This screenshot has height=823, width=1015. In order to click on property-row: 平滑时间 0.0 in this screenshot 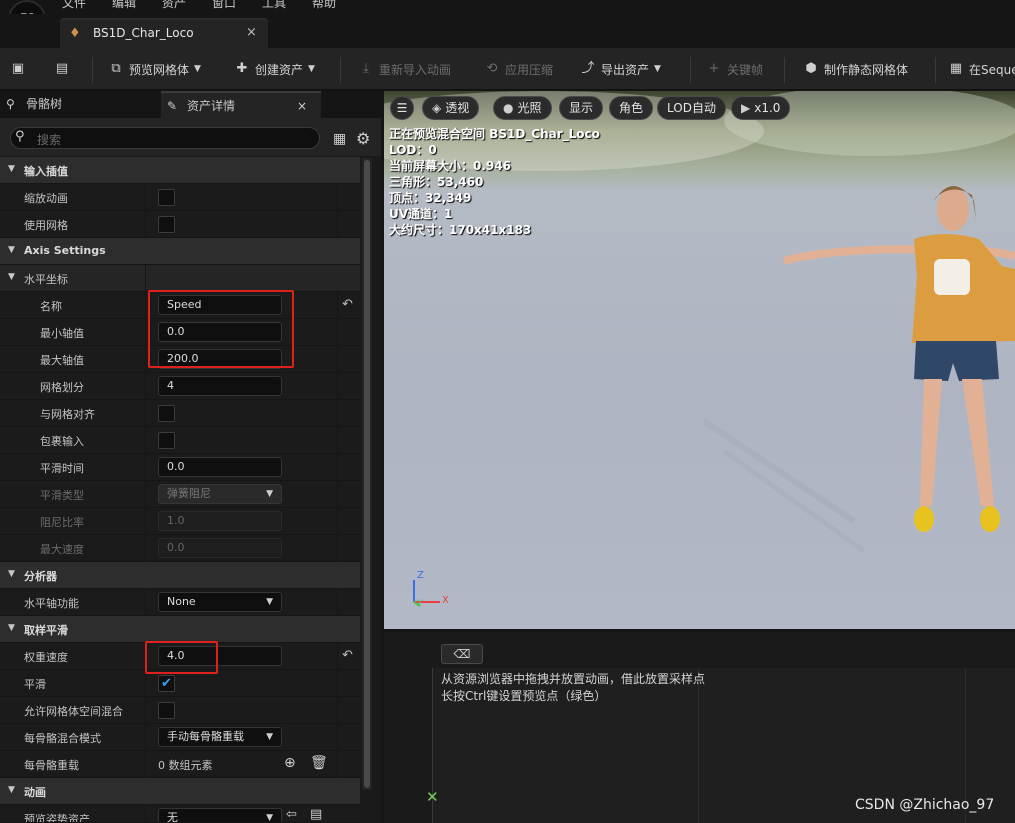, I will do `click(180, 467)`.